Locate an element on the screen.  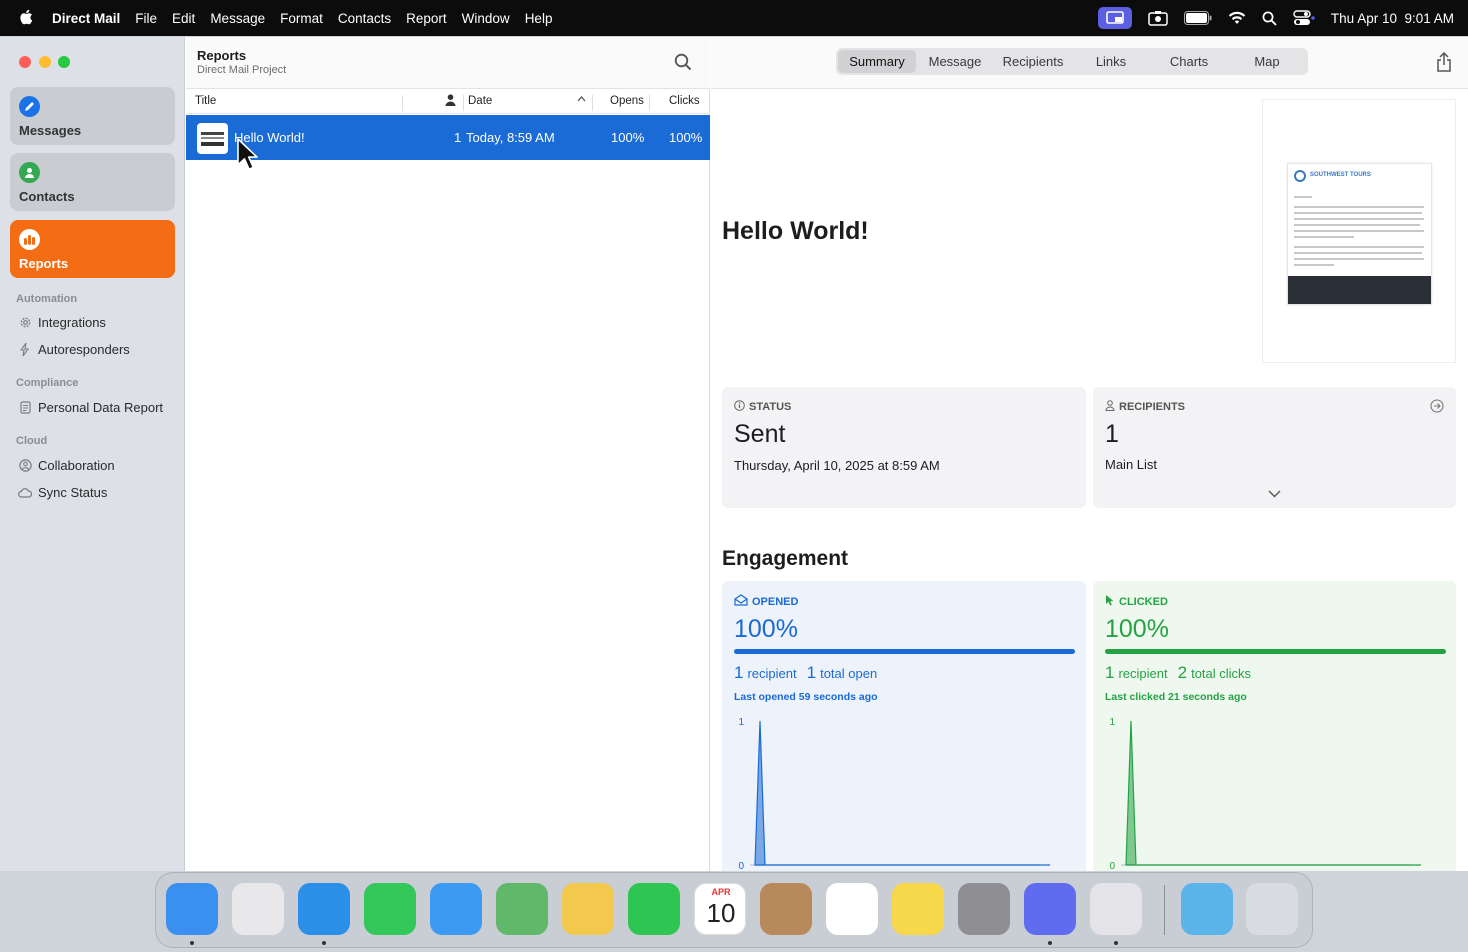
opened-label: OPENED is located at coordinates (766, 601).